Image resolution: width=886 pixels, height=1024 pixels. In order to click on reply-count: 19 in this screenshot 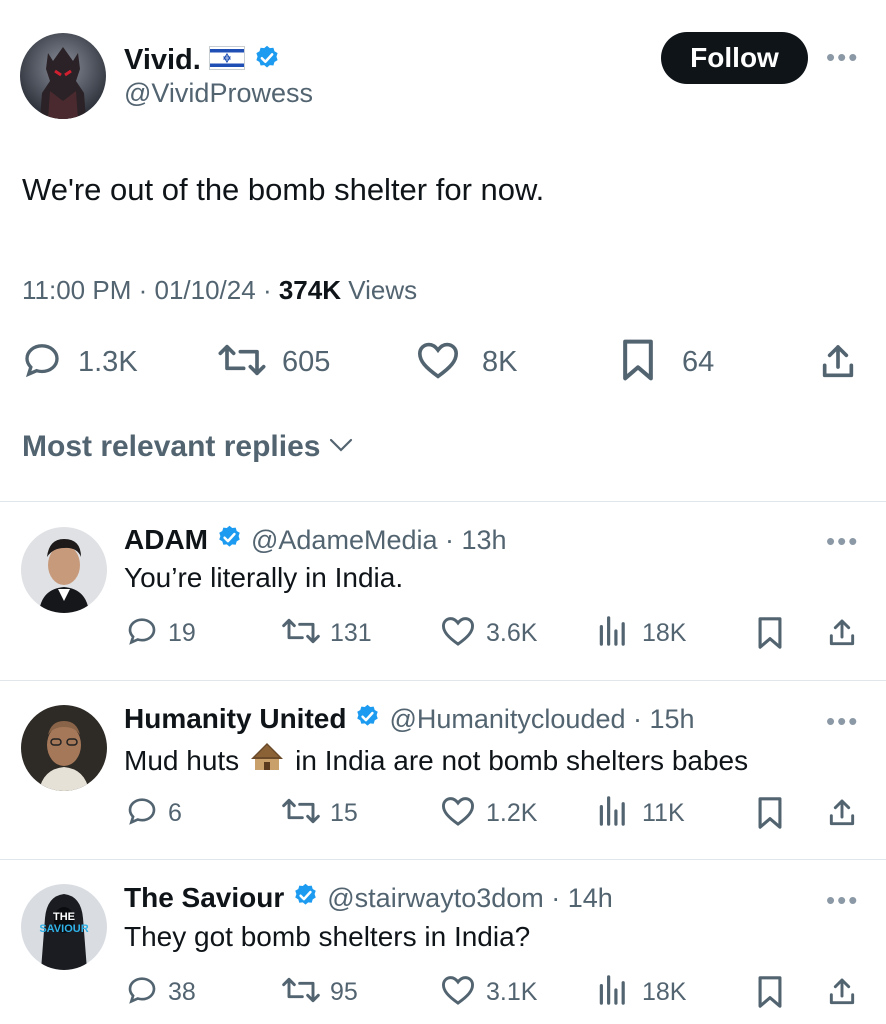, I will do `click(182, 632)`.